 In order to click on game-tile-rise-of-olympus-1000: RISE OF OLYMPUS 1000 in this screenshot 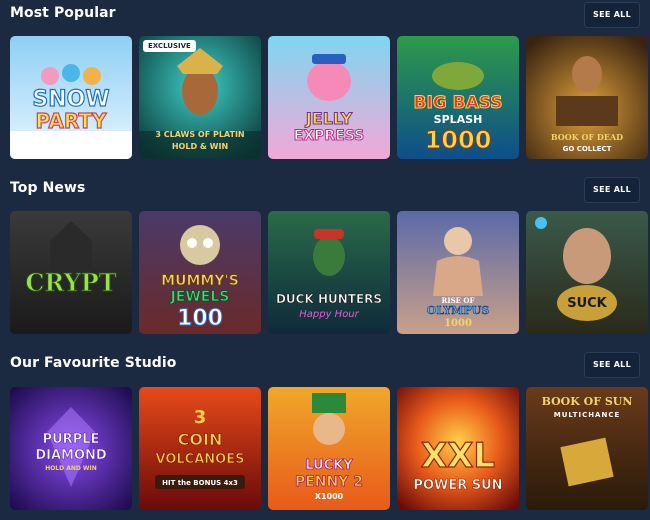, I will do `click(458, 272)`.